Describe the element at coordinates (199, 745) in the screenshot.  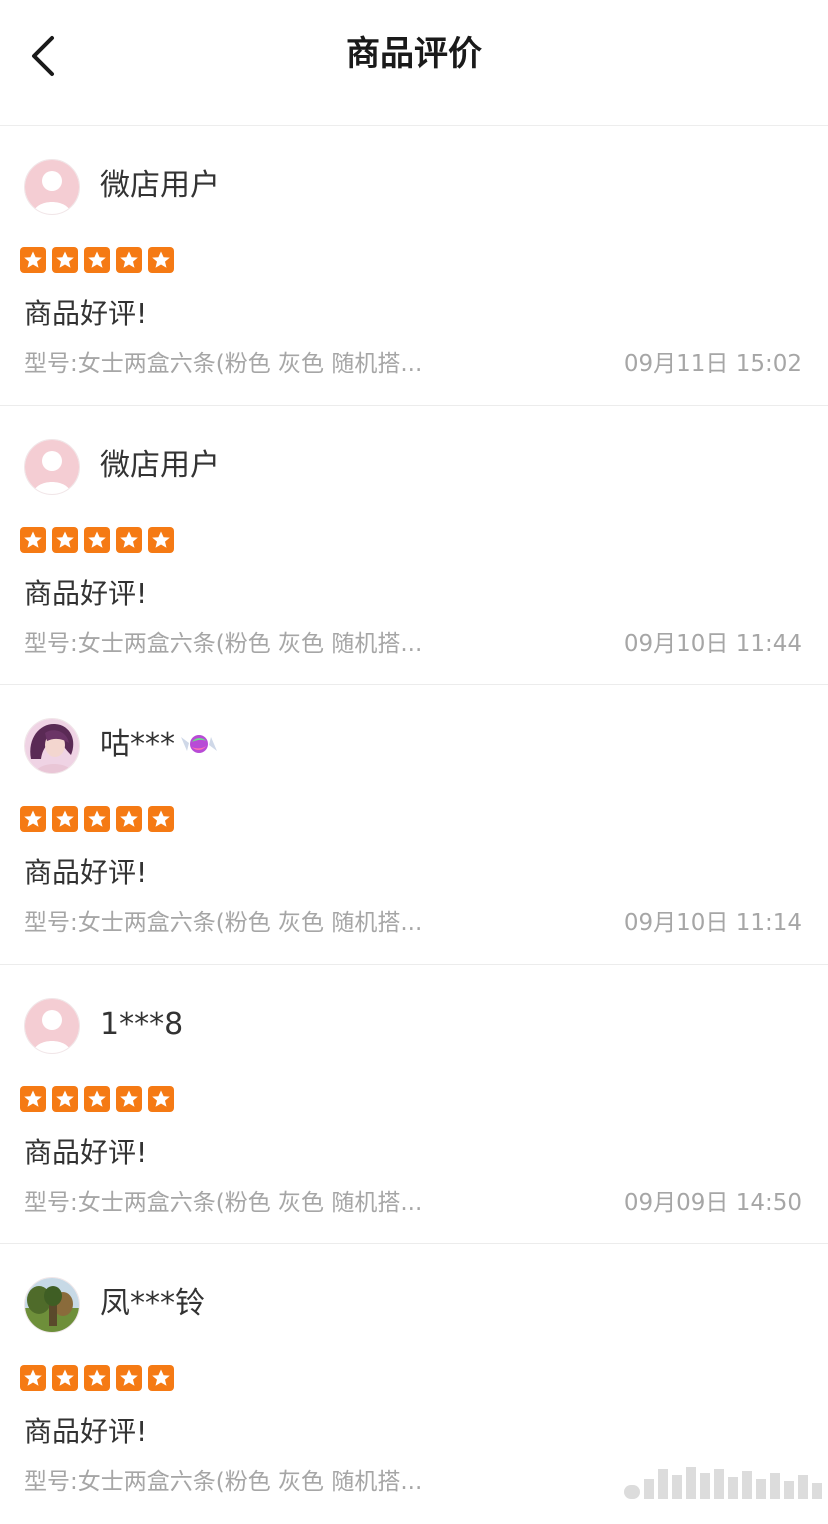
I see `candy-icon` at that location.